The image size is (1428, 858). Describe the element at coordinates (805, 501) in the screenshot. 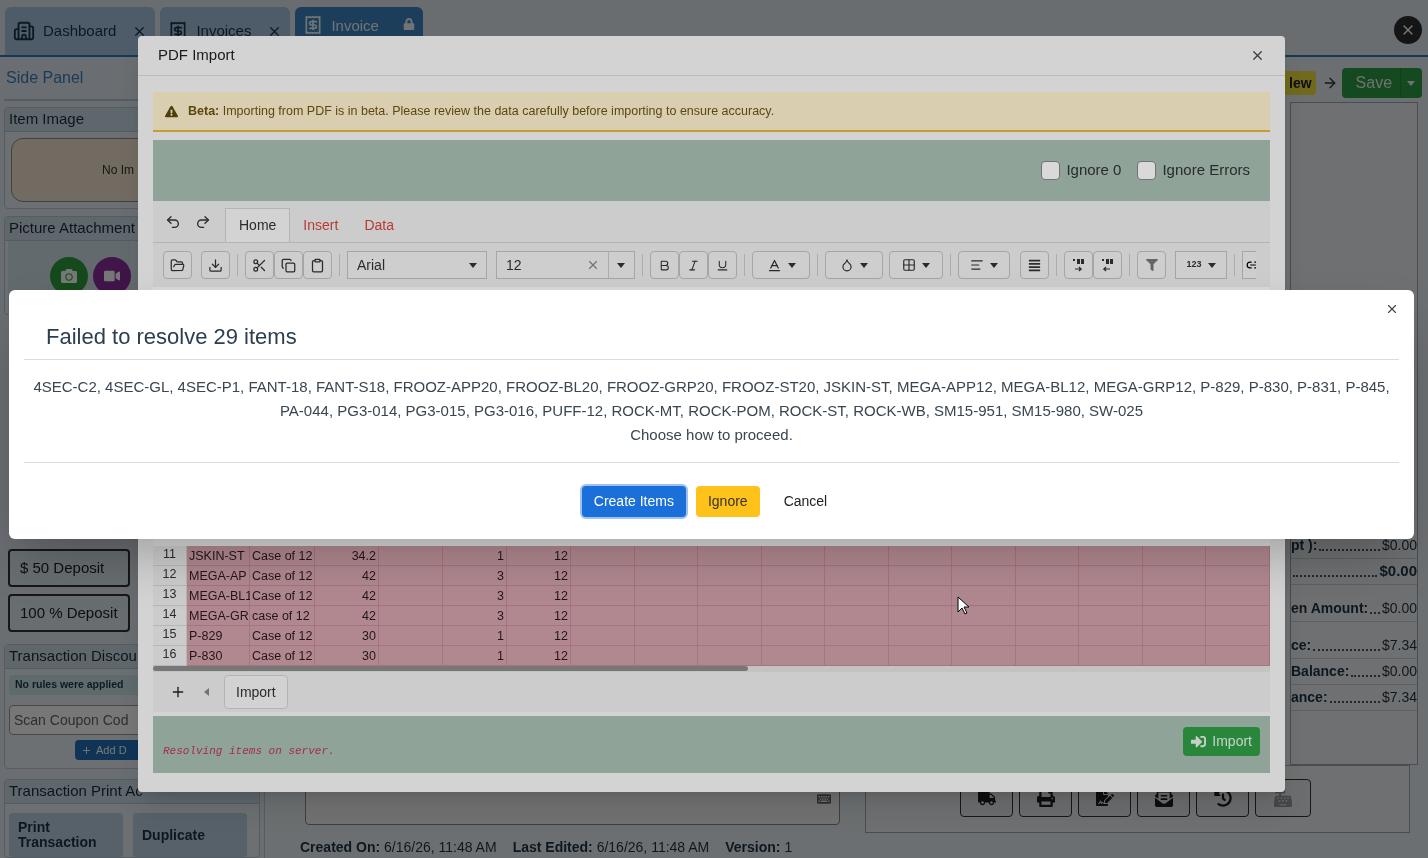

I see `dialog-button: Cancel` at that location.